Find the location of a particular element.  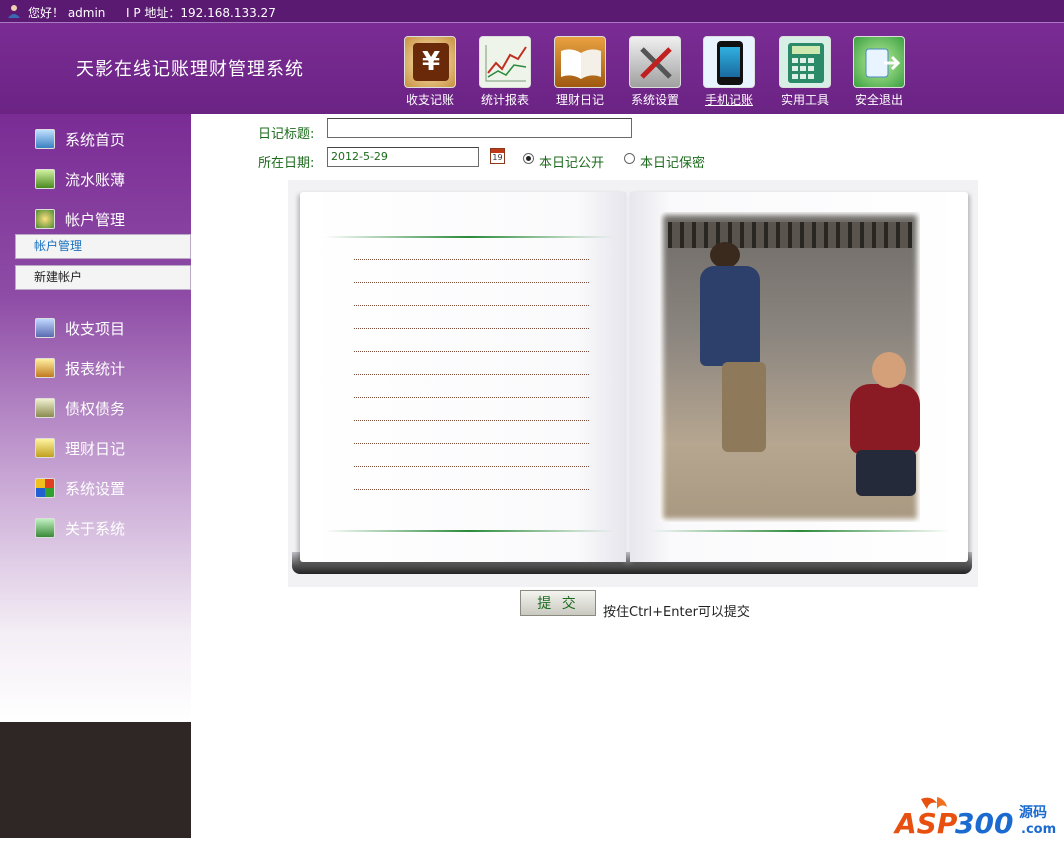

home-icon is located at coordinates (45, 139).